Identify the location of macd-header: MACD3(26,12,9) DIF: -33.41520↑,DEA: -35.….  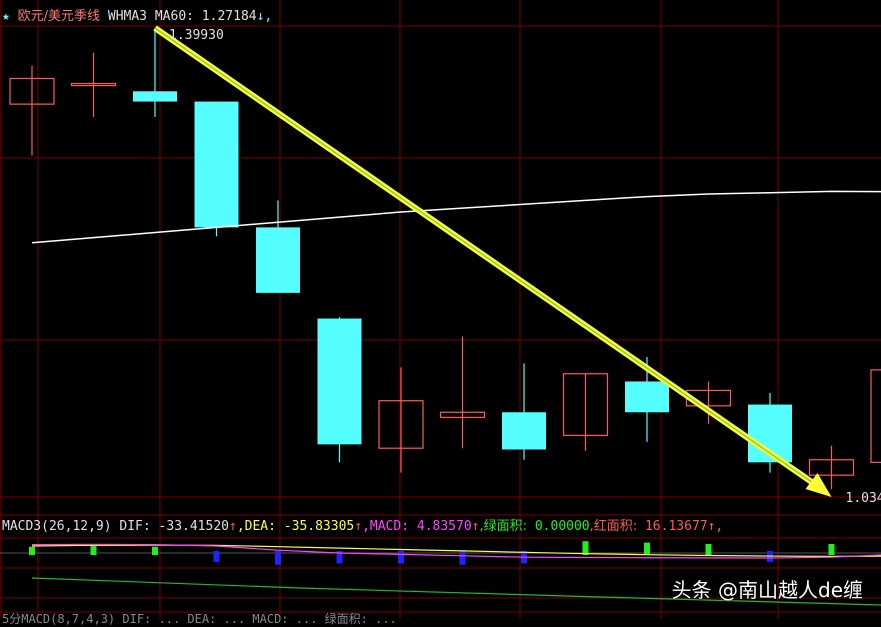
(362, 527).